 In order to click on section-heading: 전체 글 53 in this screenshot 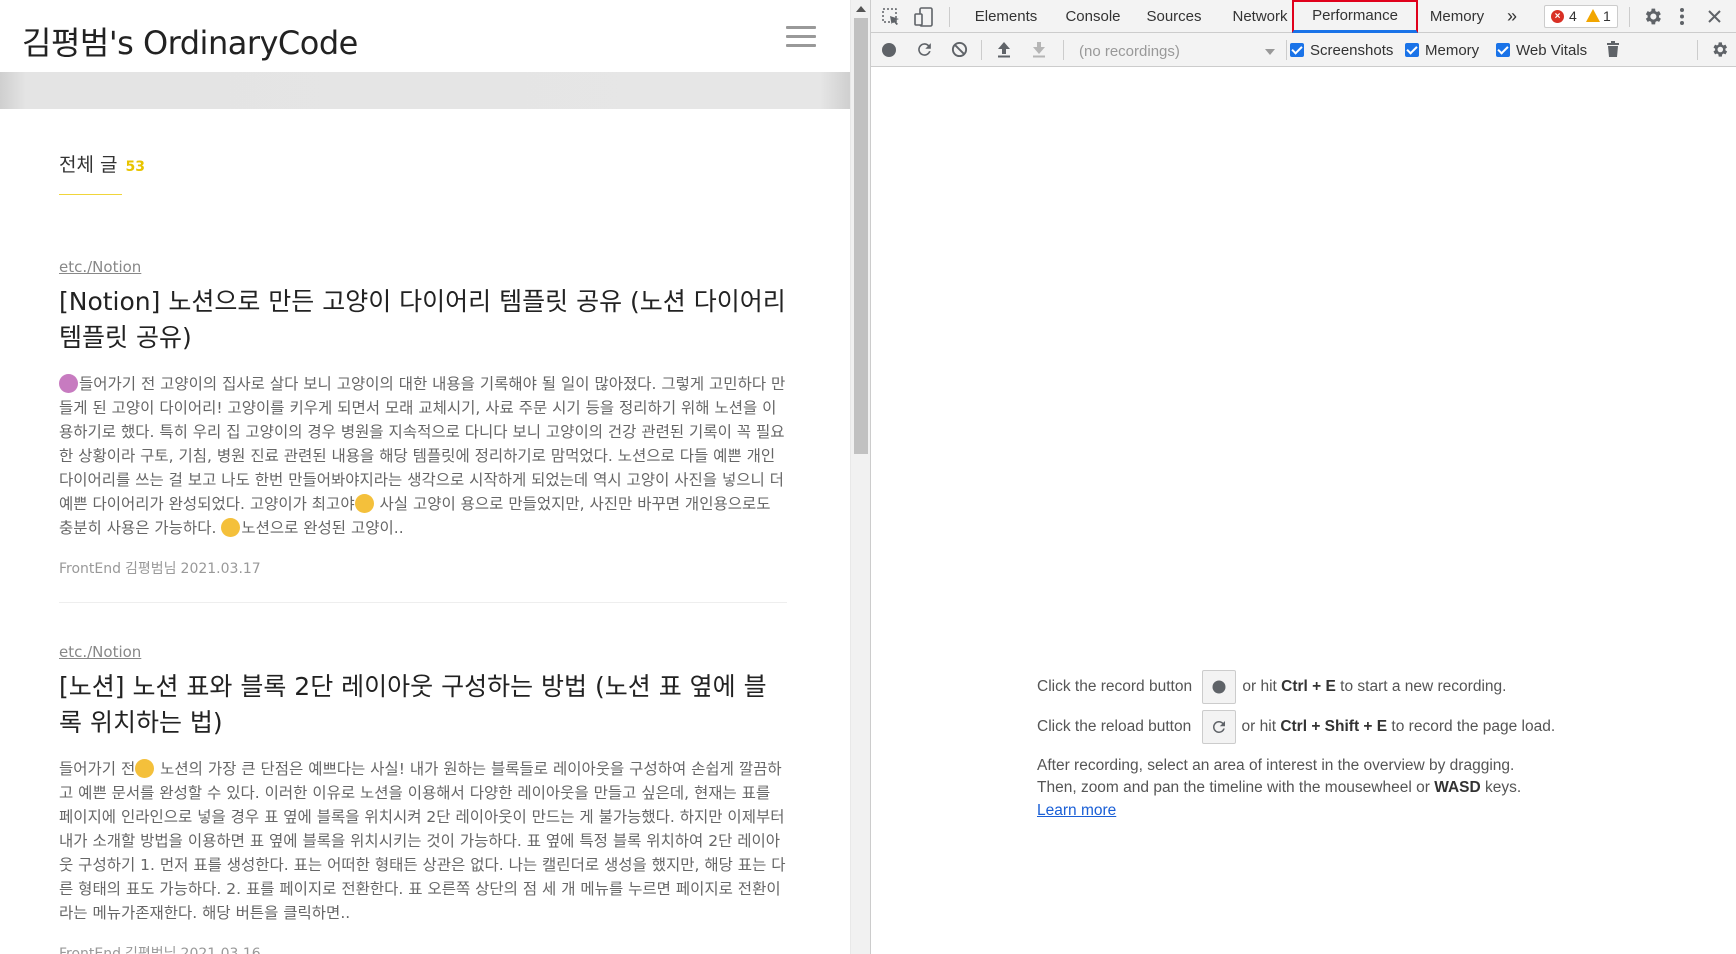, I will do `click(102, 163)`.